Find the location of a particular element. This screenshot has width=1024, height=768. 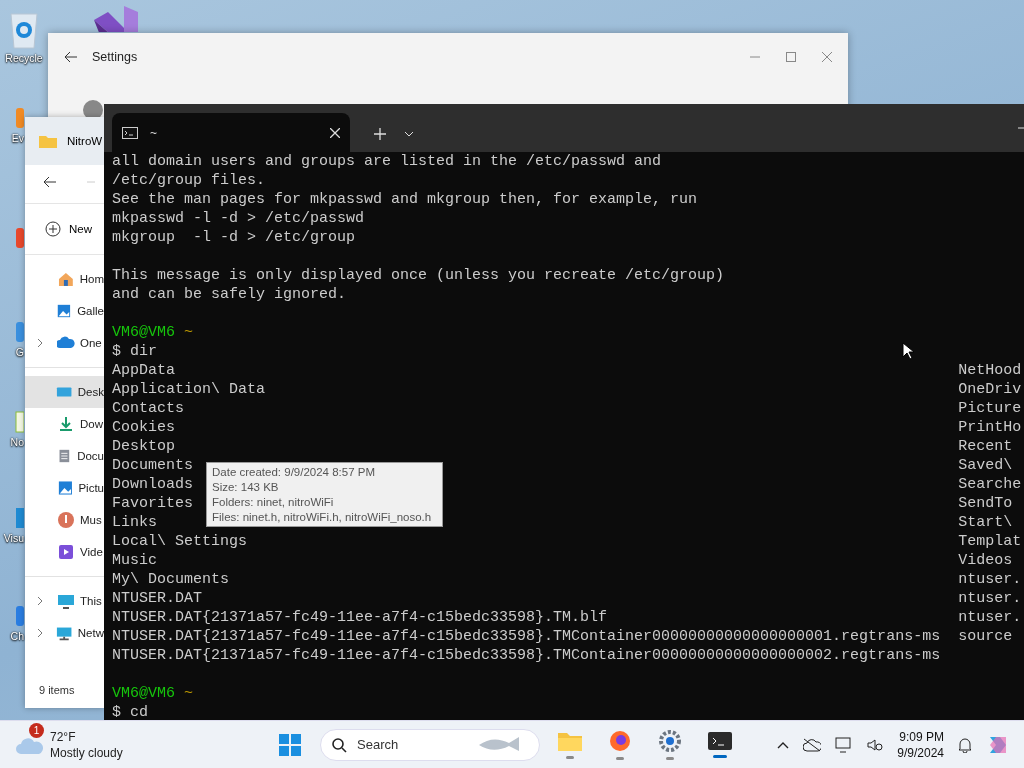

file-name: Links is located at coordinates (134, 522).